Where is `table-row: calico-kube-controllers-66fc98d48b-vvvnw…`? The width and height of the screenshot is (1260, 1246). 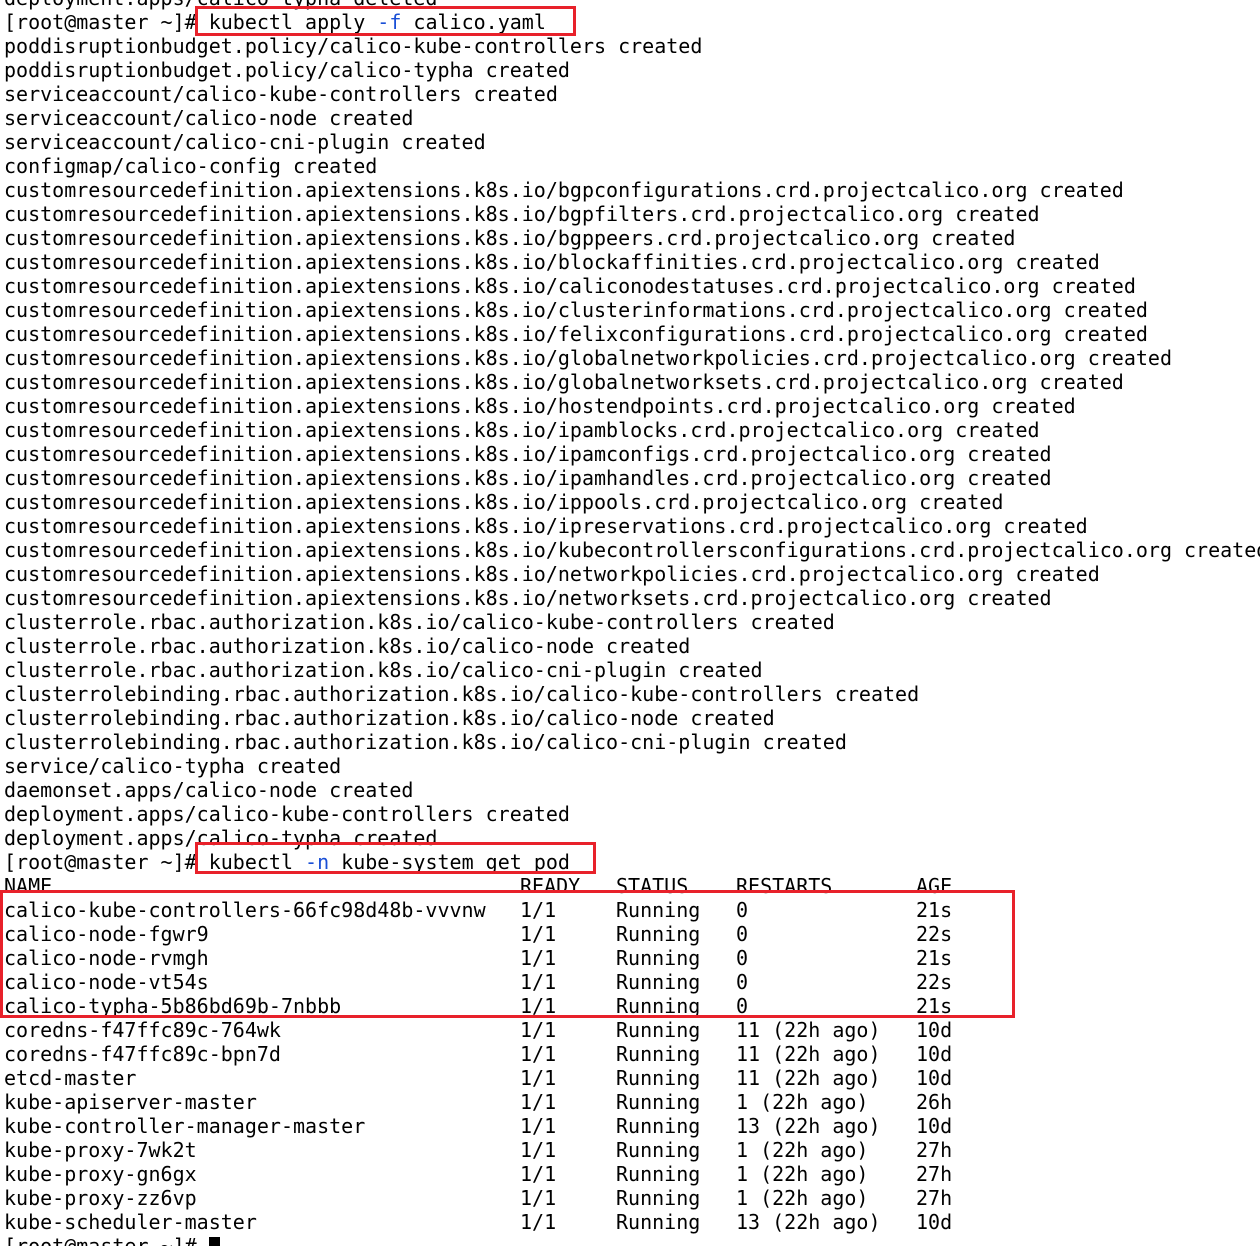 table-row: calico-kube-controllers-66fc98d48b-vvvnw… is located at coordinates (630, 910).